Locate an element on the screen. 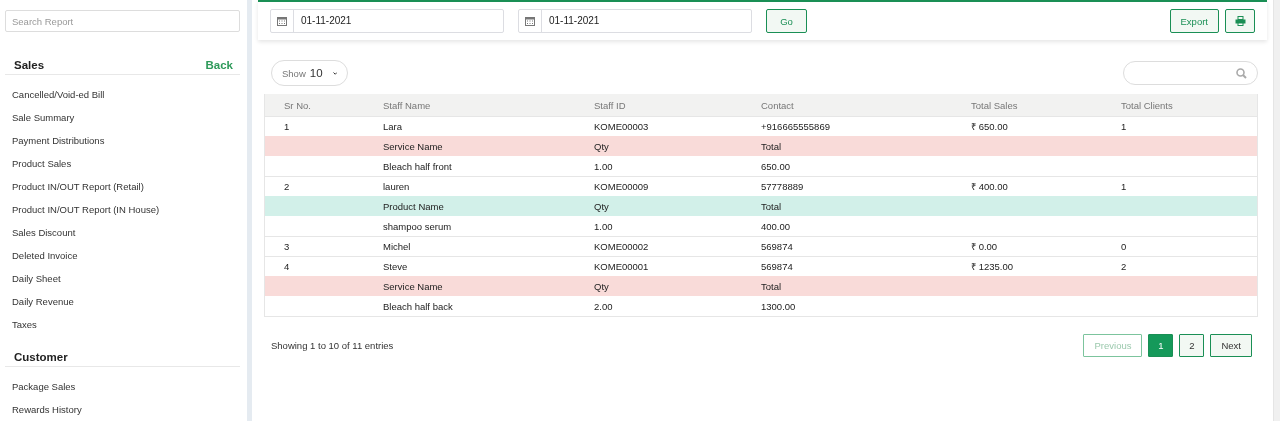  table-cell-text: Michel is located at coordinates (397, 246).